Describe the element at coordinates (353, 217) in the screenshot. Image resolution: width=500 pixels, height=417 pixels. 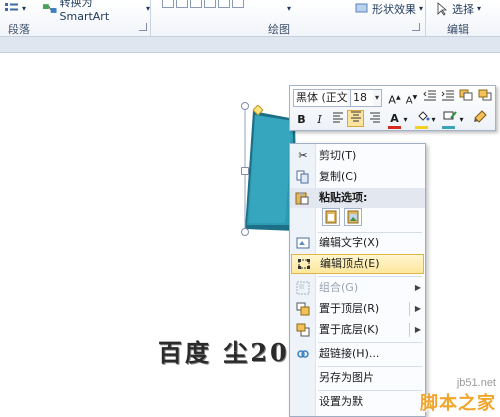
I see `paste-option-picture-icon` at that location.